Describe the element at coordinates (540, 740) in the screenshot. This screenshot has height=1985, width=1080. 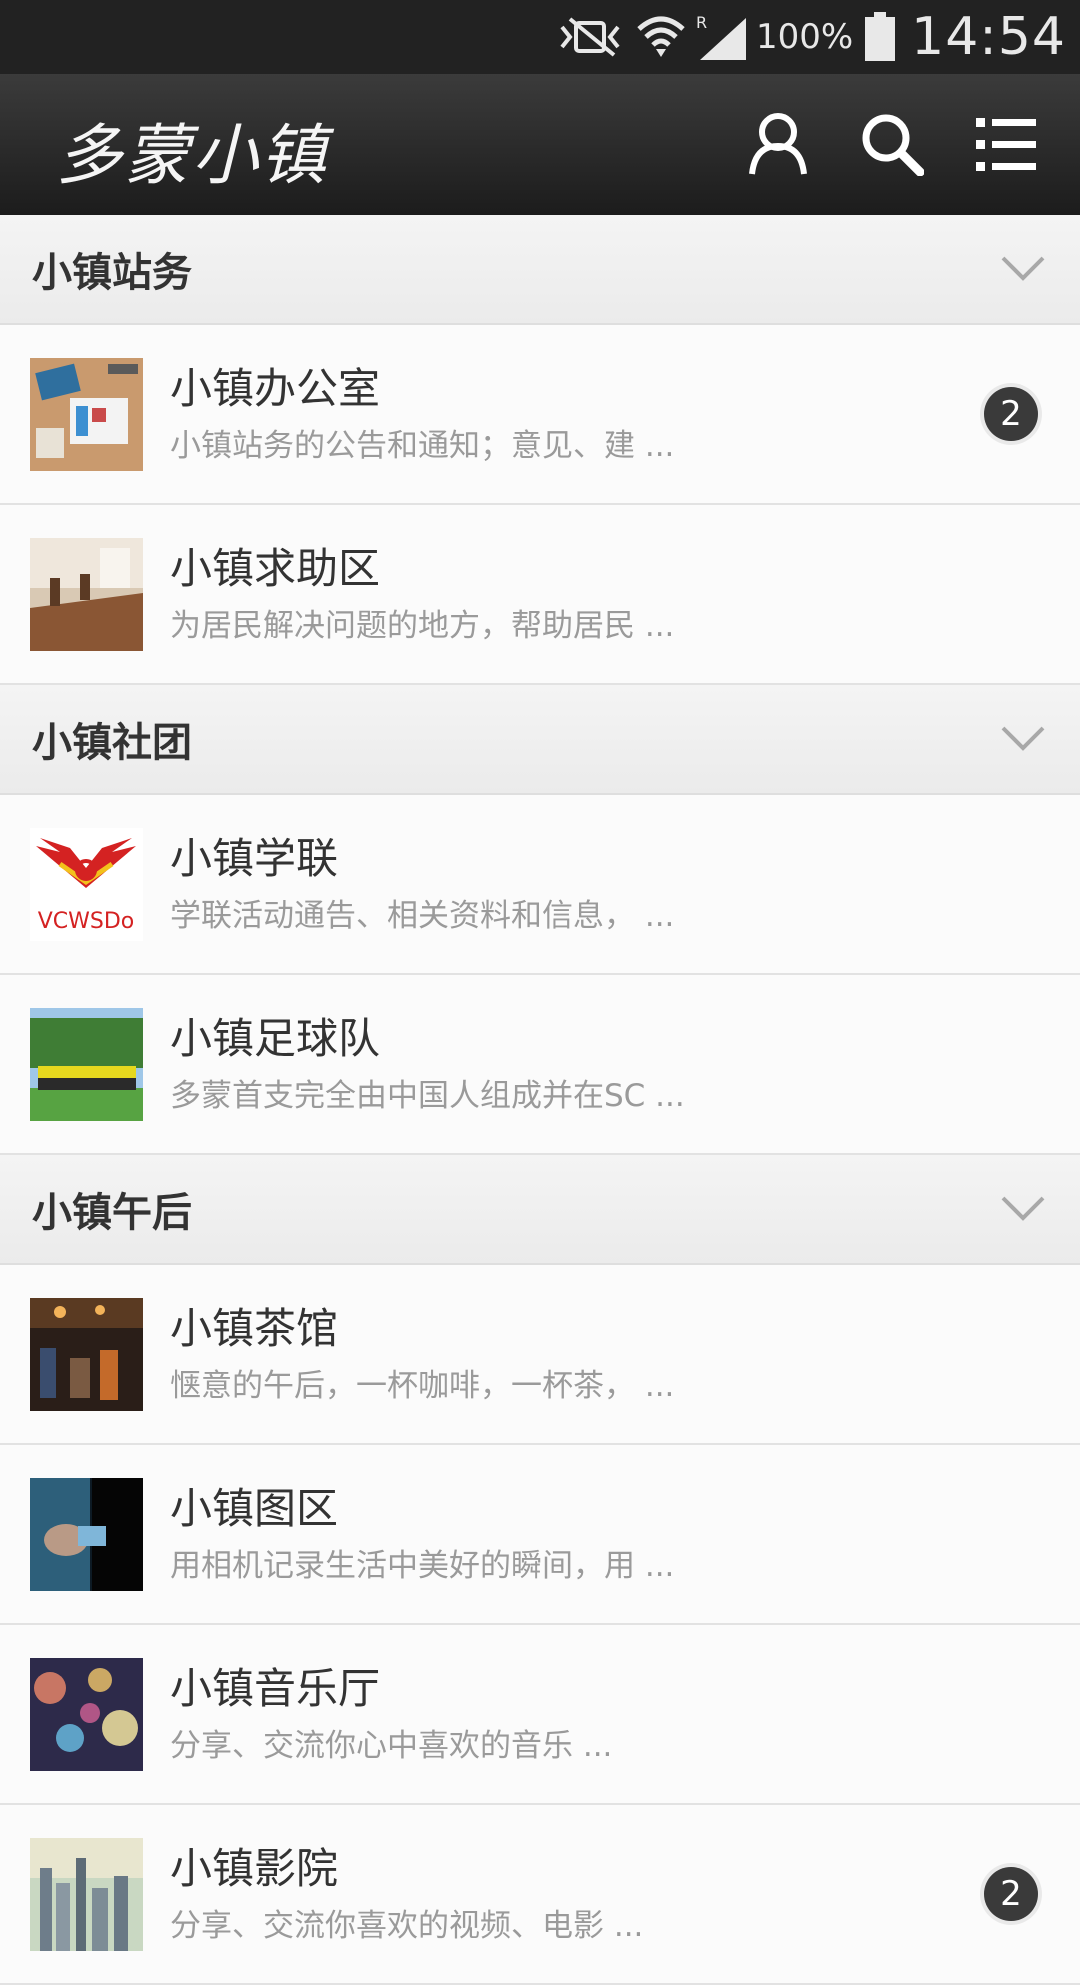
I see `section-header: 小镇社团` at that location.